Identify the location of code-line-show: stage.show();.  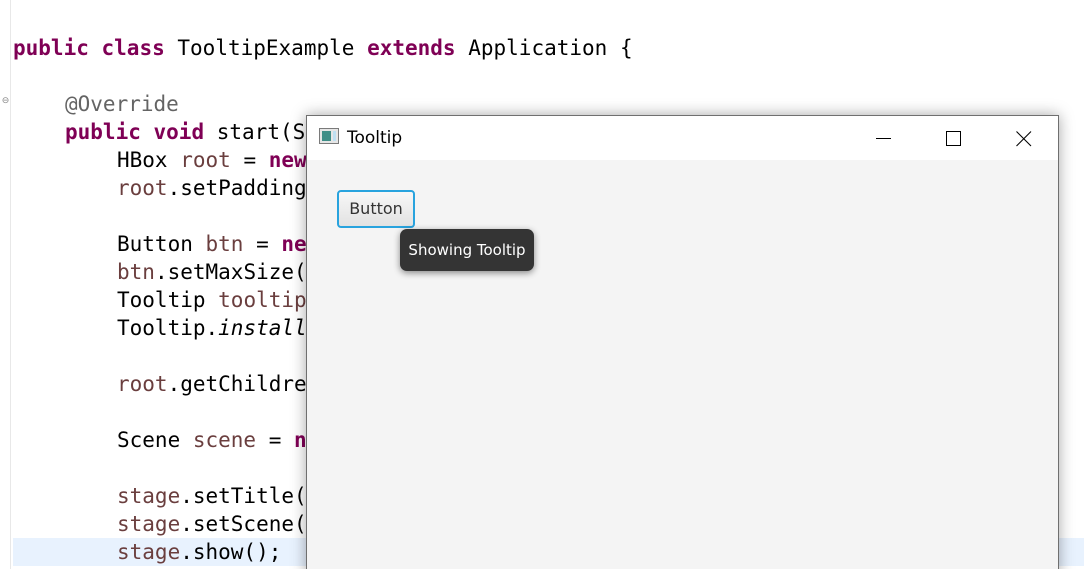
(199, 552).